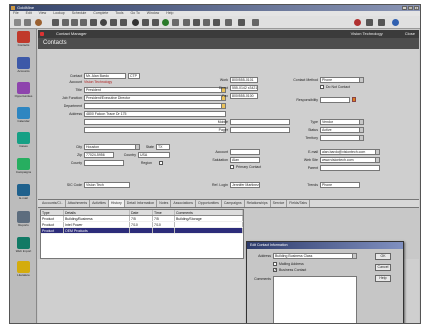  What do you see at coordinates (155, 90) in the screenshot?
I see `title-field: President` at bounding box center [155, 90].